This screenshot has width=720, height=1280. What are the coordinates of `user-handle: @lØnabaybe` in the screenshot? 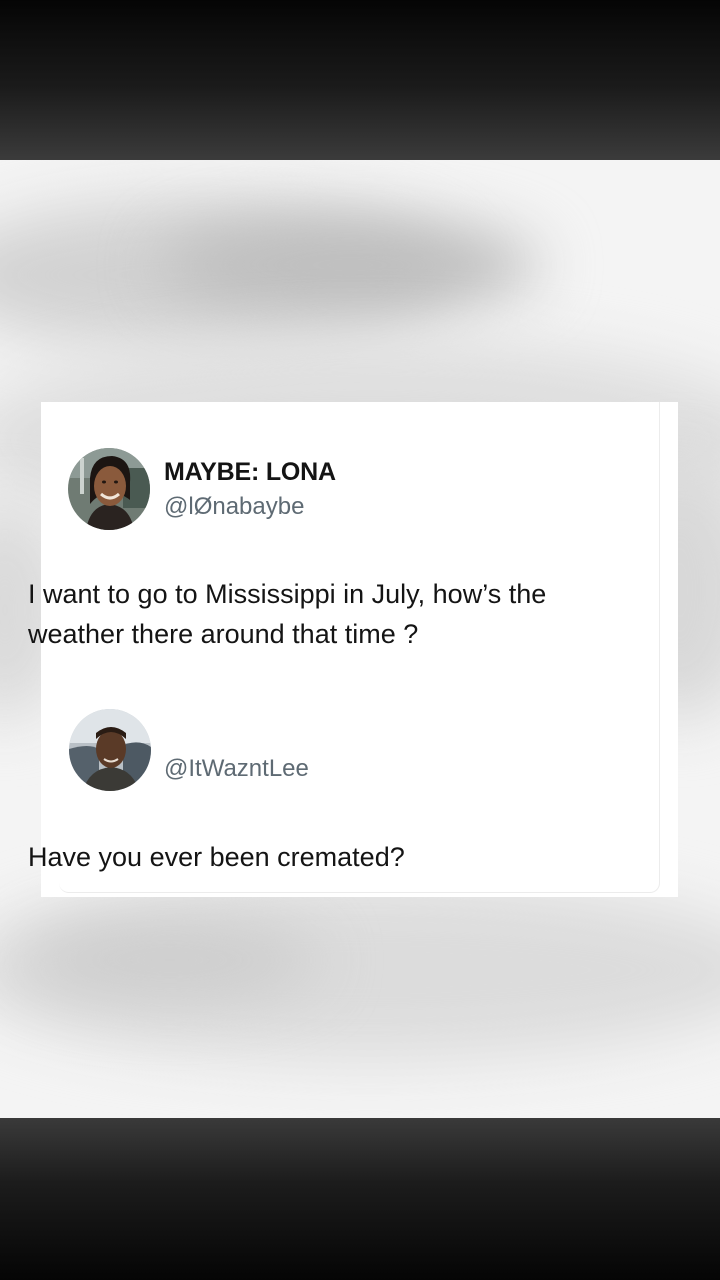 It's located at (234, 507).